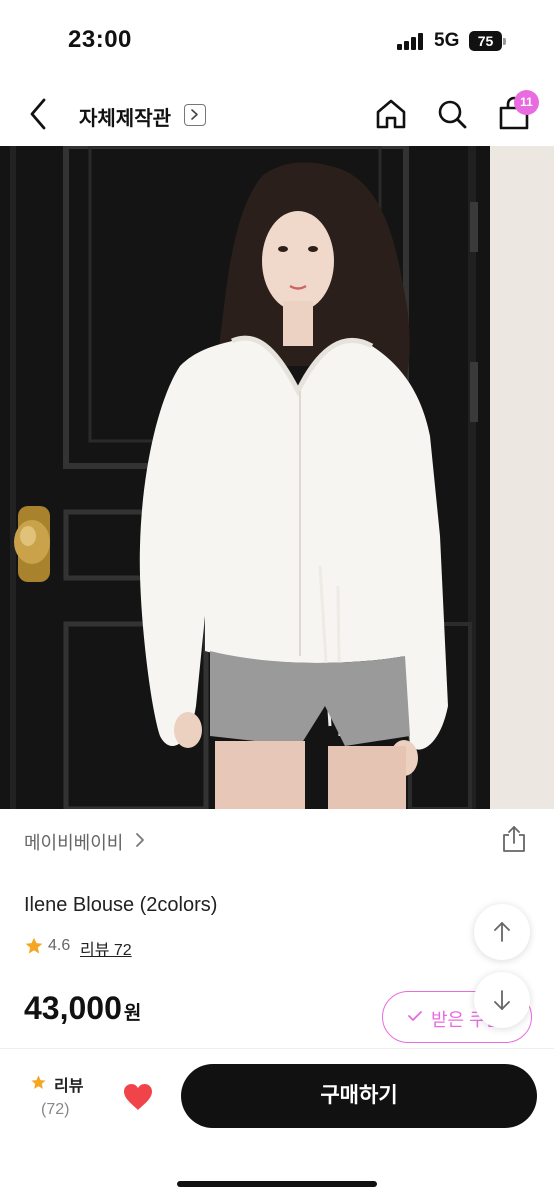 This screenshot has height=1200, width=554. I want to click on battery-level: 75, so click(485, 41).